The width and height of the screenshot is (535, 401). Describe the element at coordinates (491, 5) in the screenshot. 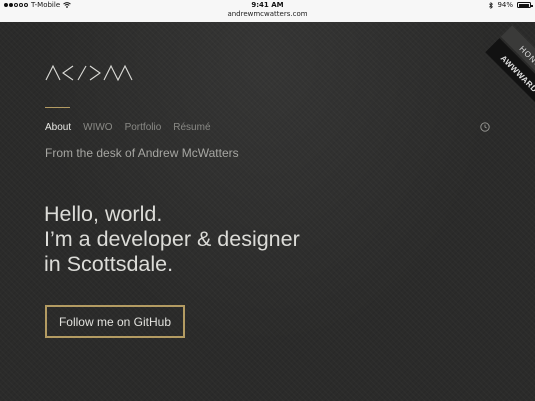

I see `bluetooth-icon` at that location.